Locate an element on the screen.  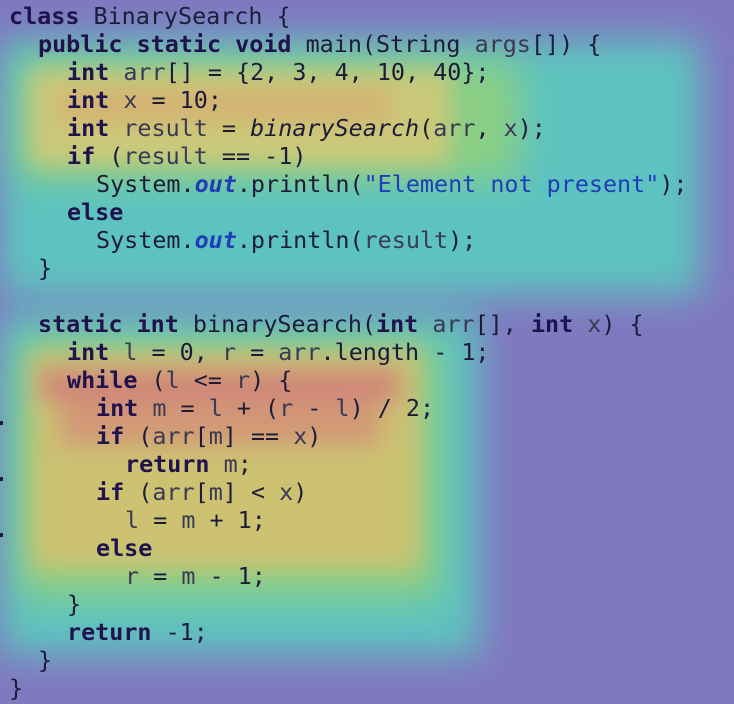
code-token: [], is located at coordinates (502, 324).